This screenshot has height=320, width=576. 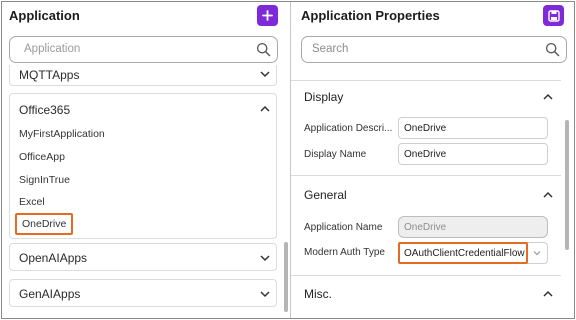 I want to click on section-title-general: General, so click(x=325, y=195).